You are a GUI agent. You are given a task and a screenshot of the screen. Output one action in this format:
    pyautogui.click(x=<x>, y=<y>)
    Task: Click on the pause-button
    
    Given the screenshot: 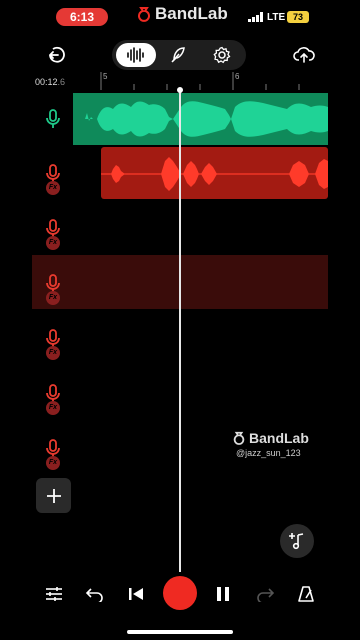 What is the action you would take?
    pyautogui.click(x=223, y=594)
    